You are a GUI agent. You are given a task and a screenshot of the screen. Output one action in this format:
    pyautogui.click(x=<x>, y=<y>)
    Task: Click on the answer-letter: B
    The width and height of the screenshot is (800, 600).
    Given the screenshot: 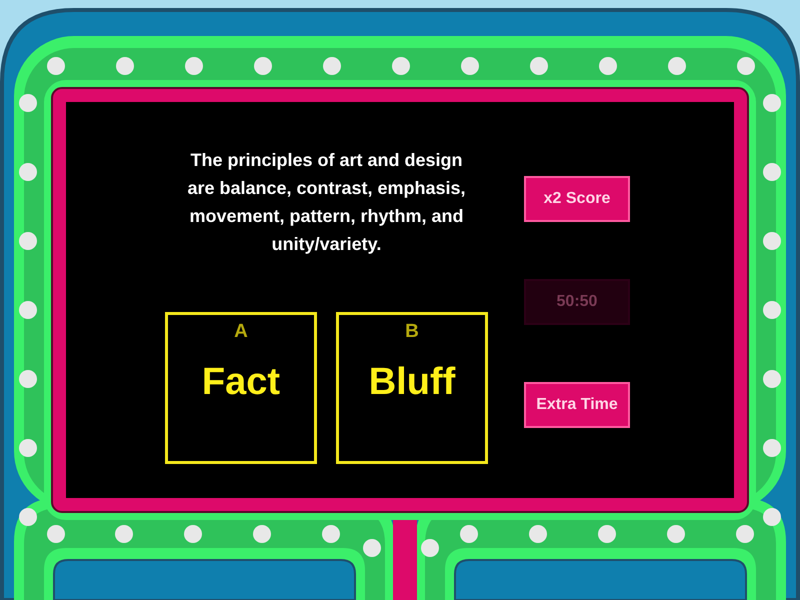 What is the action you would take?
    pyautogui.click(x=412, y=332)
    